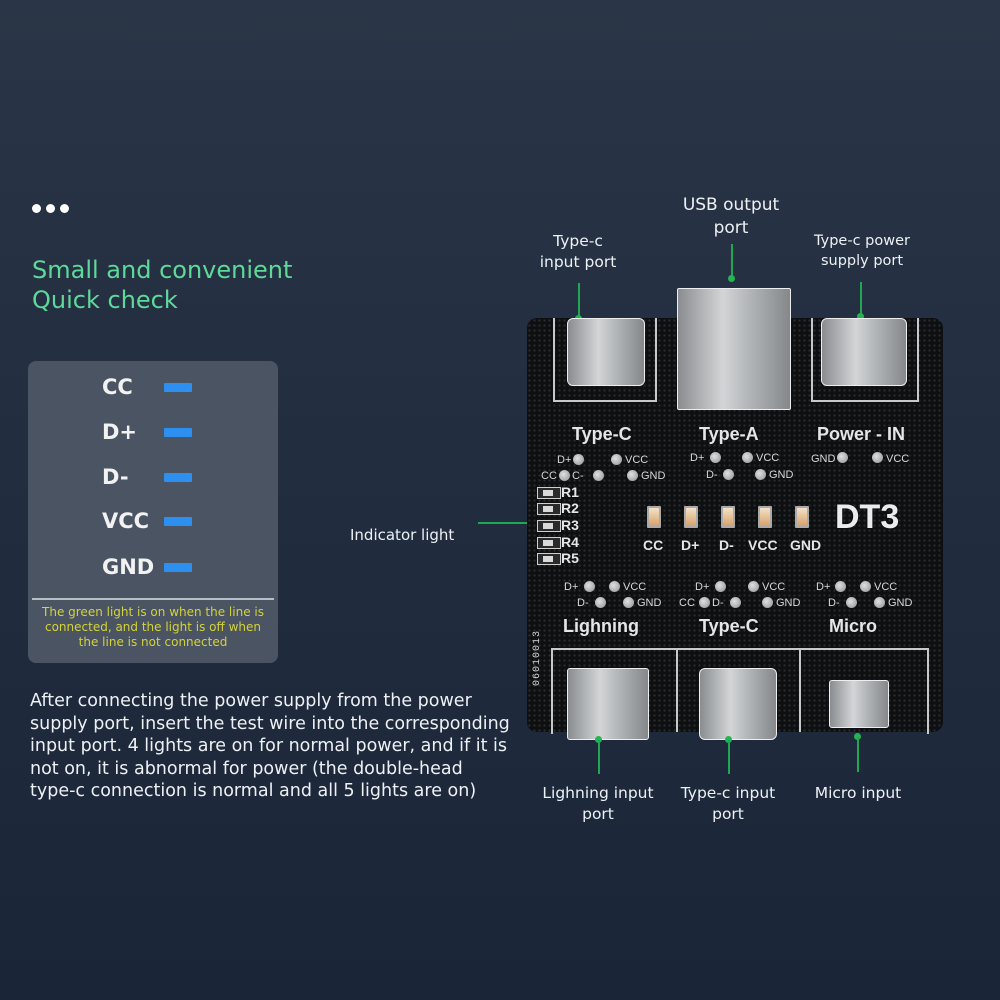 This screenshot has height=1000, width=1000. Describe the element at coordinates (570, 558) in the screenshot. I see `resistor-label: R5` at that location.